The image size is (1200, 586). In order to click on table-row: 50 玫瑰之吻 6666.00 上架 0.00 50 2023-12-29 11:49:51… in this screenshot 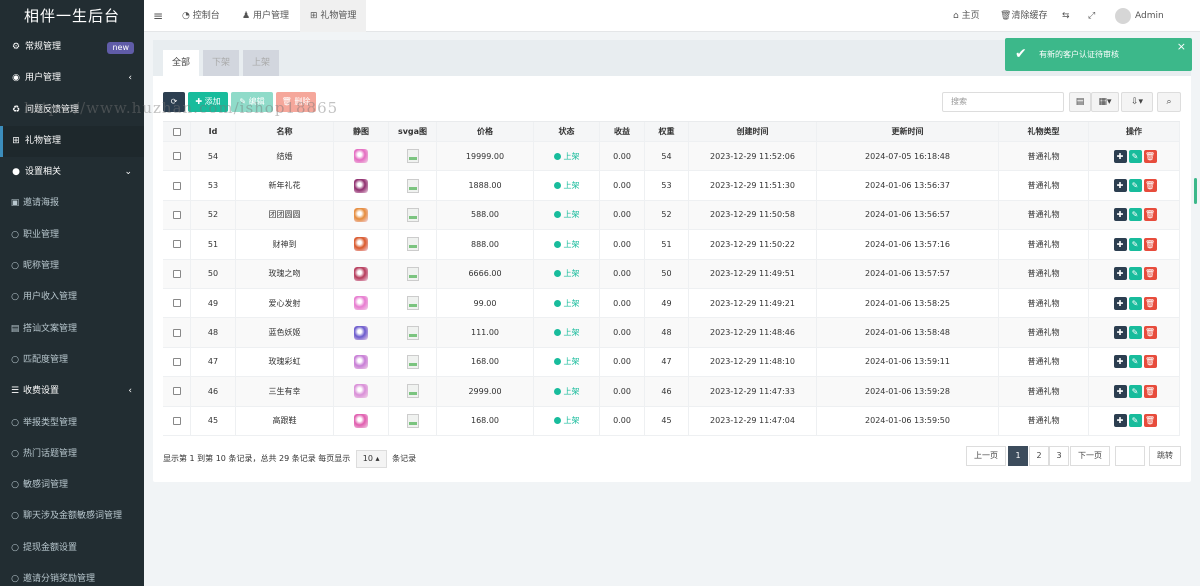, I will do `click(671, 274)`.